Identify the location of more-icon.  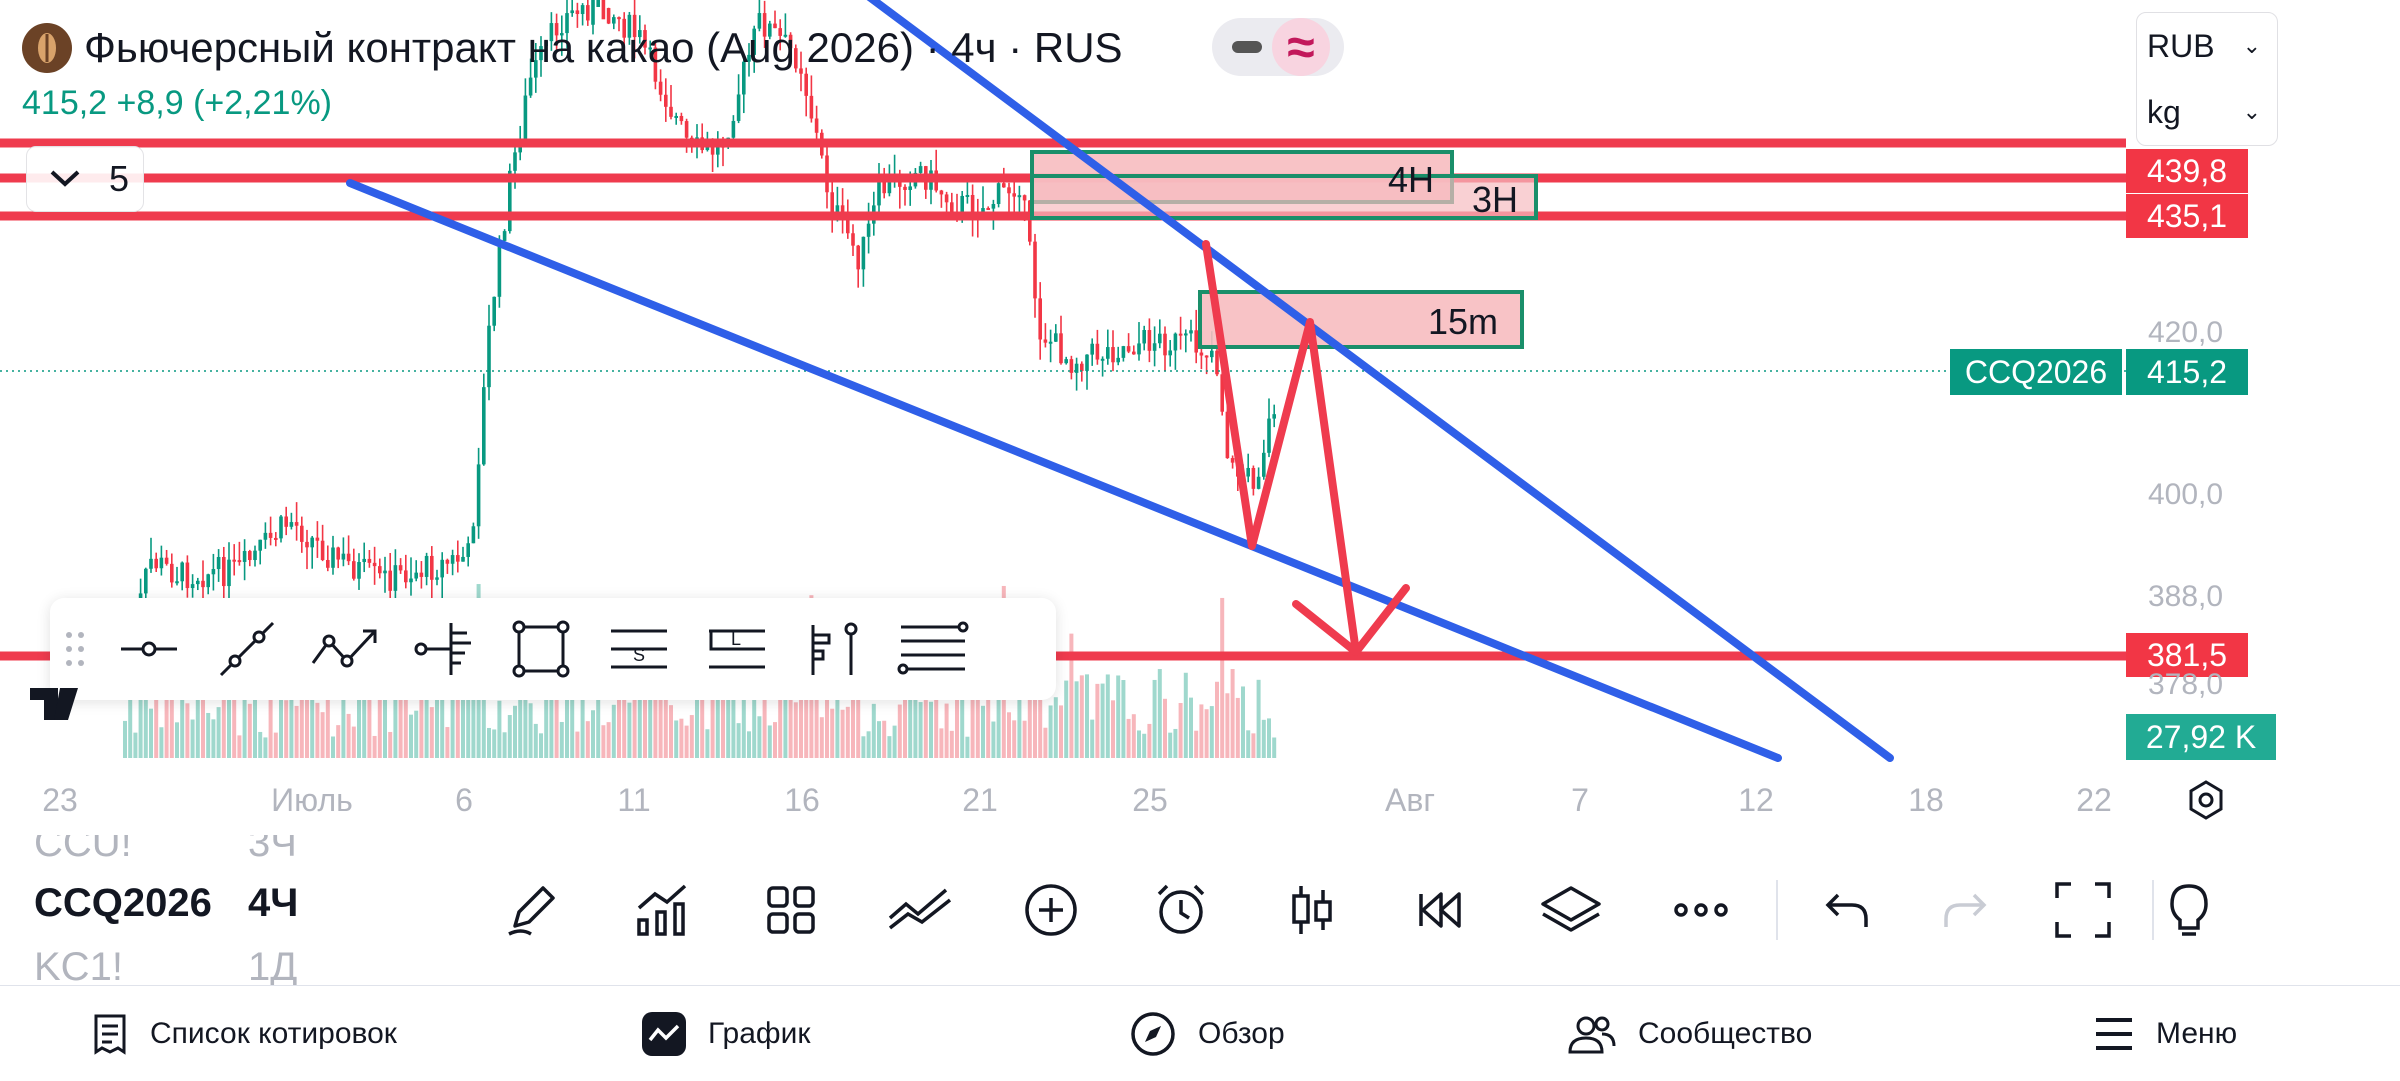
(1701, 910).